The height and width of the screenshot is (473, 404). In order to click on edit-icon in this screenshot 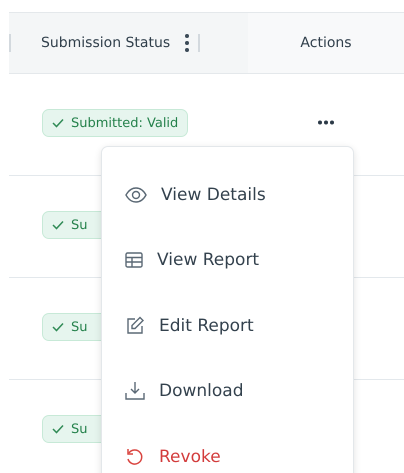, I will do `click(135, 326)`.